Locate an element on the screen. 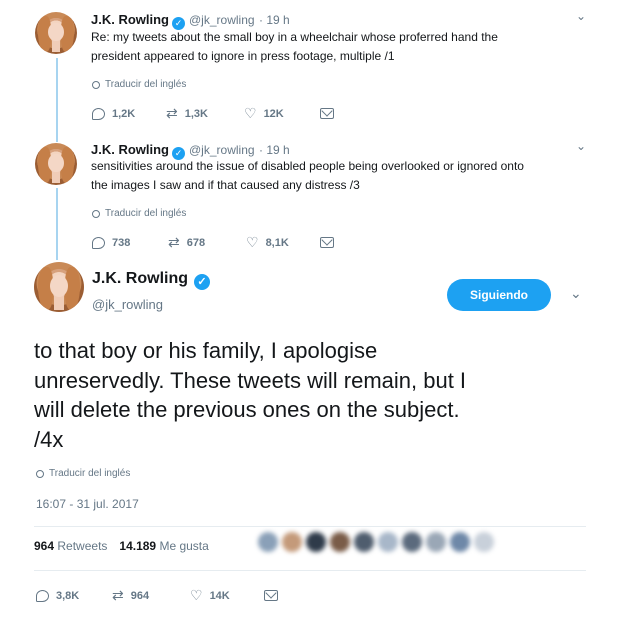  reply-count: 3,8K is located at coordinates (68, 595).